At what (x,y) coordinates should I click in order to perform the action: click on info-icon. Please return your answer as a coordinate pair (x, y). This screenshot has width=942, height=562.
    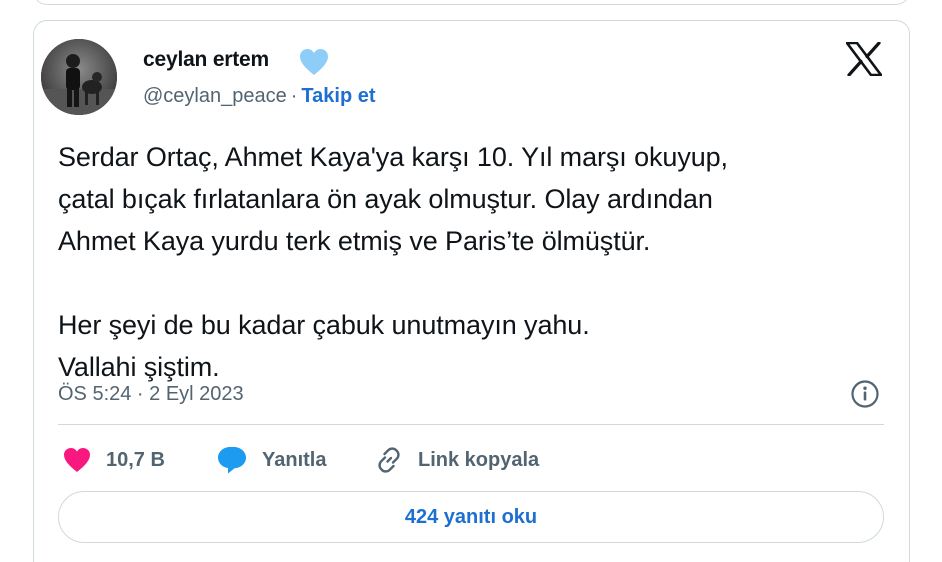
    Looking at the image, I should click on (865, 394).